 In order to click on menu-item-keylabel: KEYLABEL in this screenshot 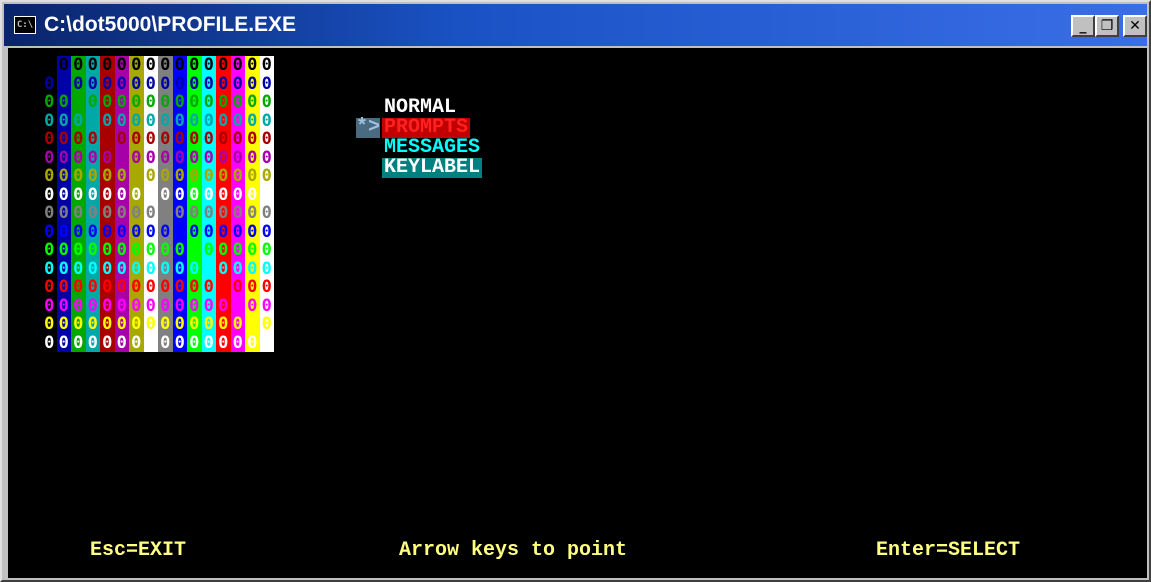, I will do `click(432, 168)`.